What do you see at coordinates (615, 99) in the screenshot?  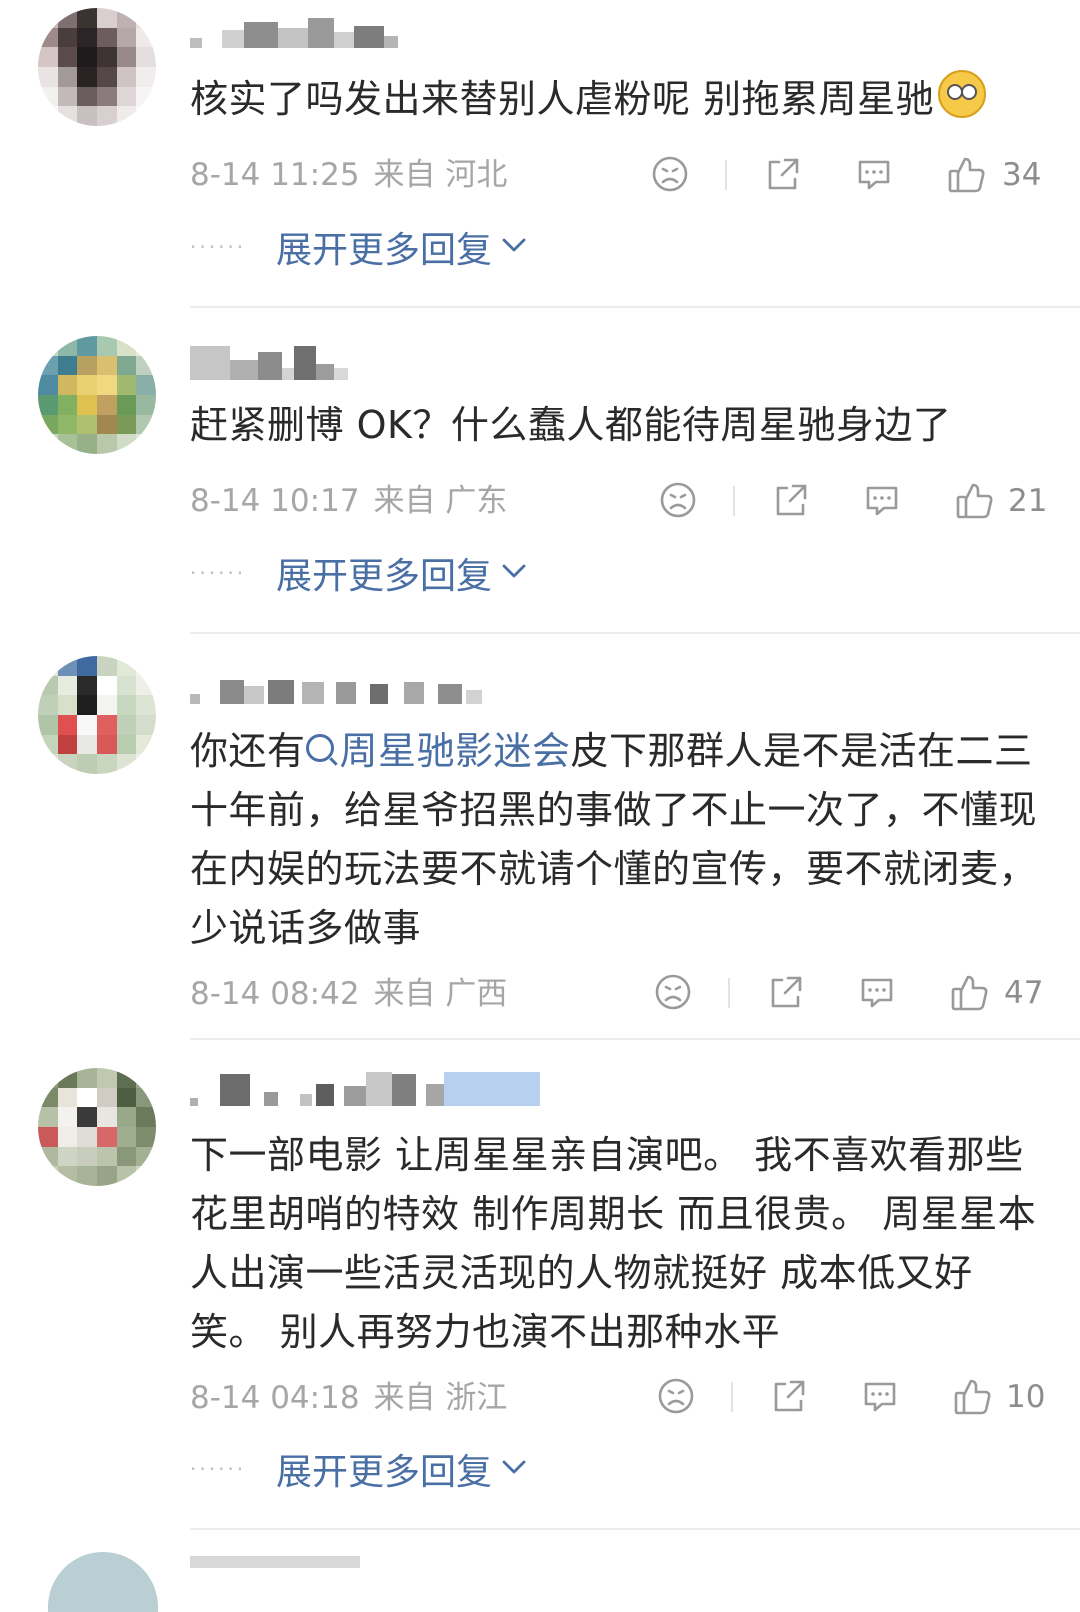 I see `comment-text: 核实了吗发出来替别人虐粉呢 别拖累周星驰` at bounding box center [615, 99].